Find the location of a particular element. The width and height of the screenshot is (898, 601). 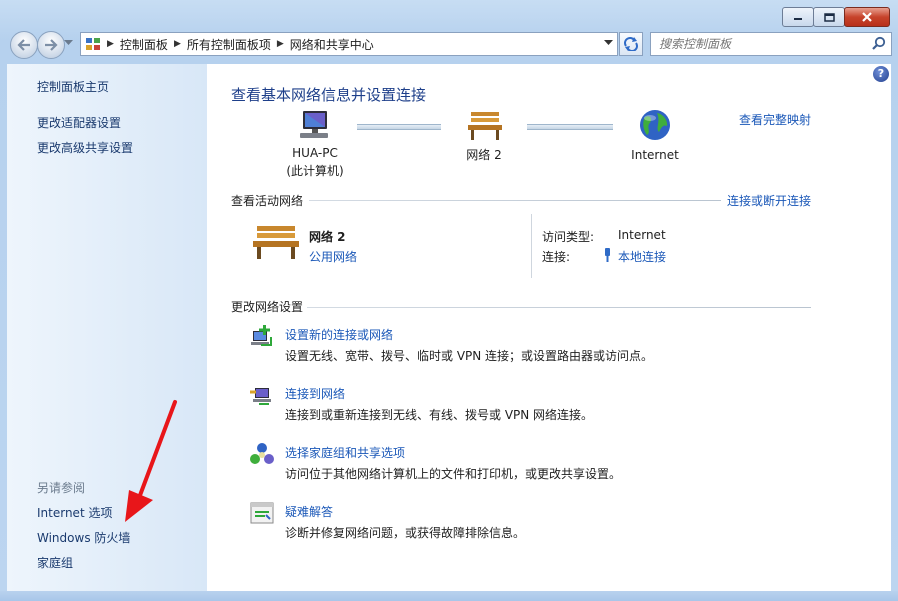

close-button is located at coordinates (867, 17).